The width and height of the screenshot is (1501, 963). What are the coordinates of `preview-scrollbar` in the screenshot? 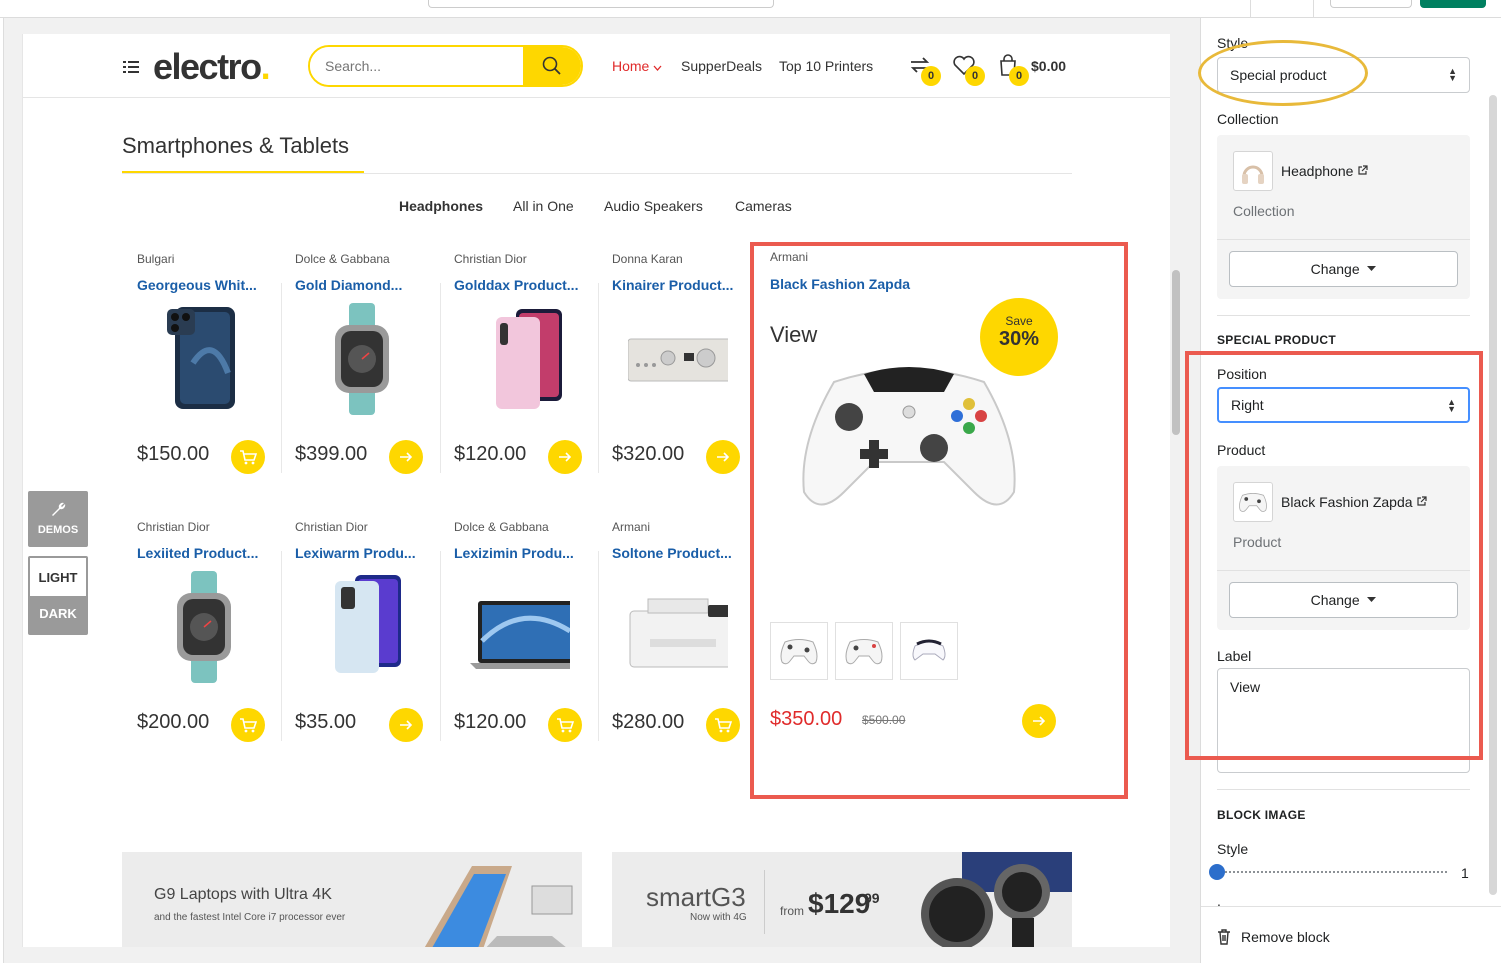 It's located at (1176, 352).